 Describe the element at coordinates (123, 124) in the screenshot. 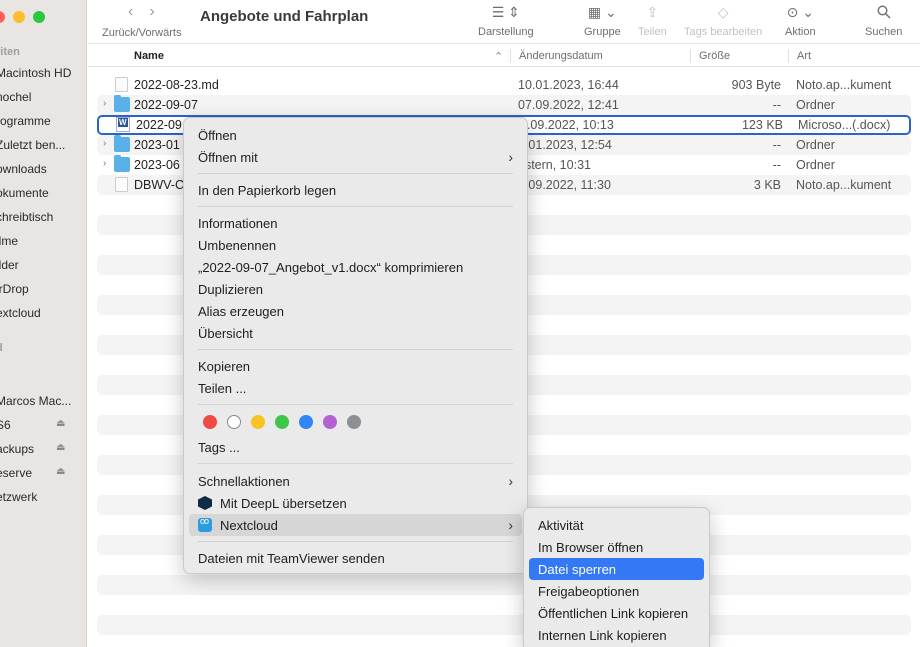

I see `word-document-icon` at that location.